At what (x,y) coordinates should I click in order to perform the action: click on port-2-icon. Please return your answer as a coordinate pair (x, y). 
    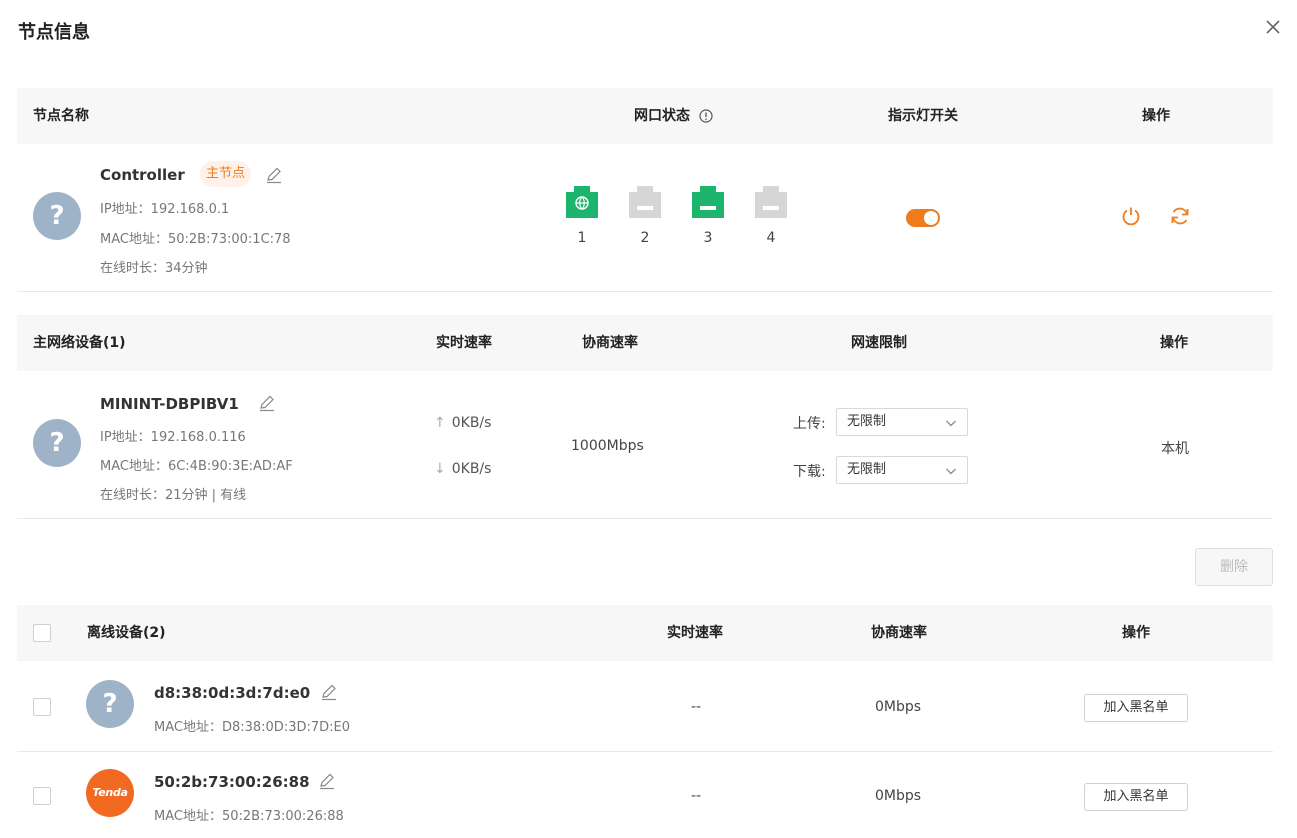
    Looking at the image, I should click on (645, 202).